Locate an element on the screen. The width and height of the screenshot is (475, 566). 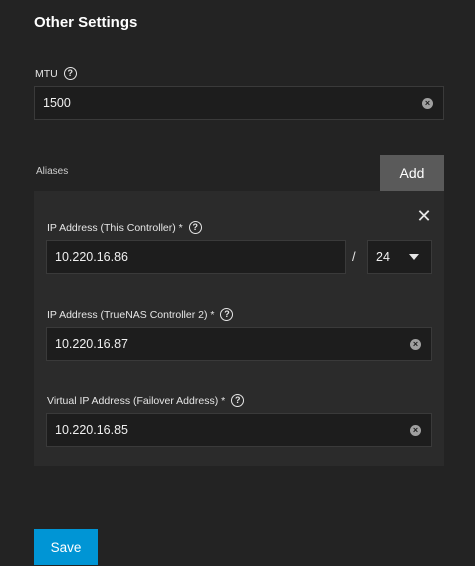
virtual-ip-clear-icon: × is located at coordinates (415, 430).